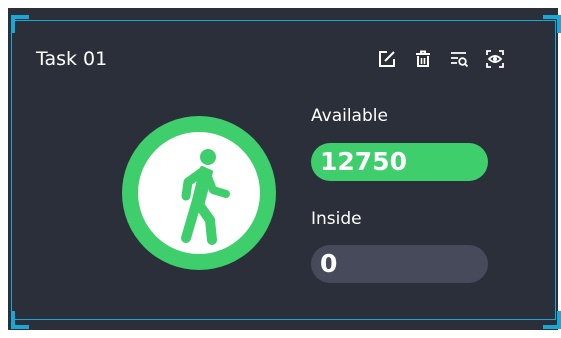  What do you see at coordinates (20, 320) in the screenshot?
I see `frame-corner-bottom-left` at bounding box center [20, 320].